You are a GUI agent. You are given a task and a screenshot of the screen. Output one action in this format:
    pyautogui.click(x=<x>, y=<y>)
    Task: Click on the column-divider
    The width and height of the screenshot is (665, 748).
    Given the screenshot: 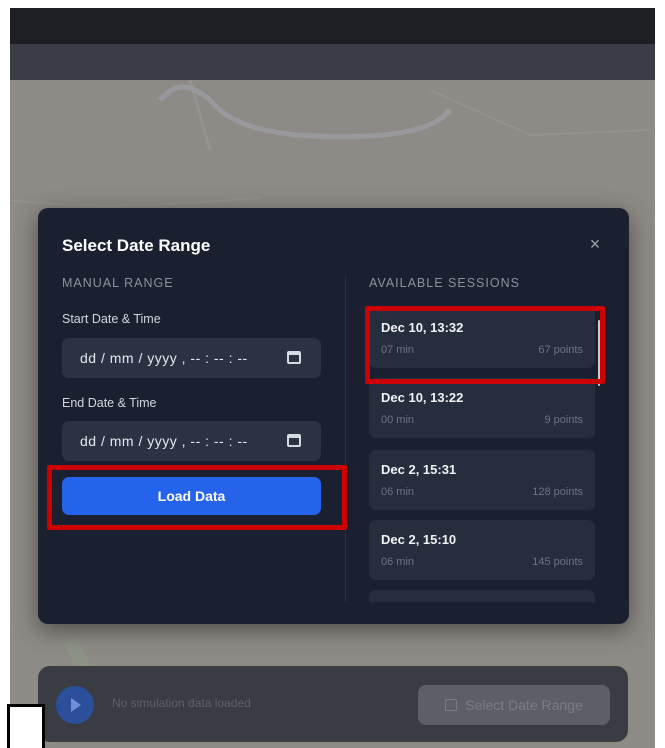 What is the action you would take?
    pyautogui.click(x=345, y=439)
    